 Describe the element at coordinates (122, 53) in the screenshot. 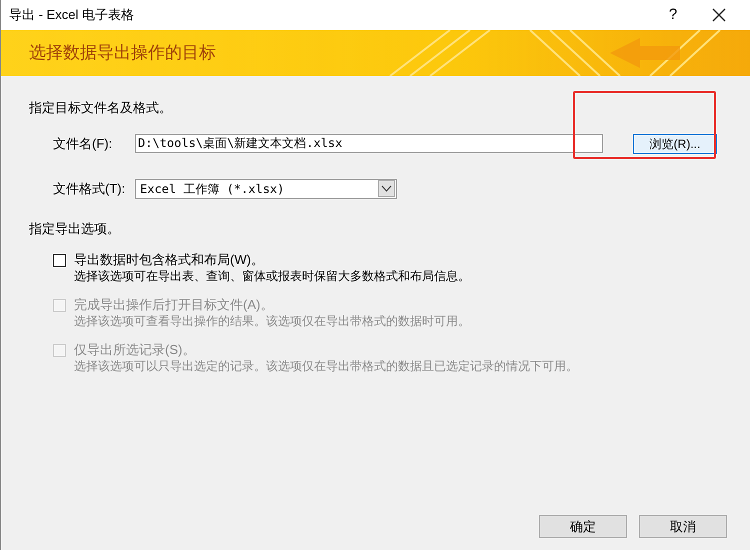

I see `banner-title: 选择数据导出操作的目标` at that location.